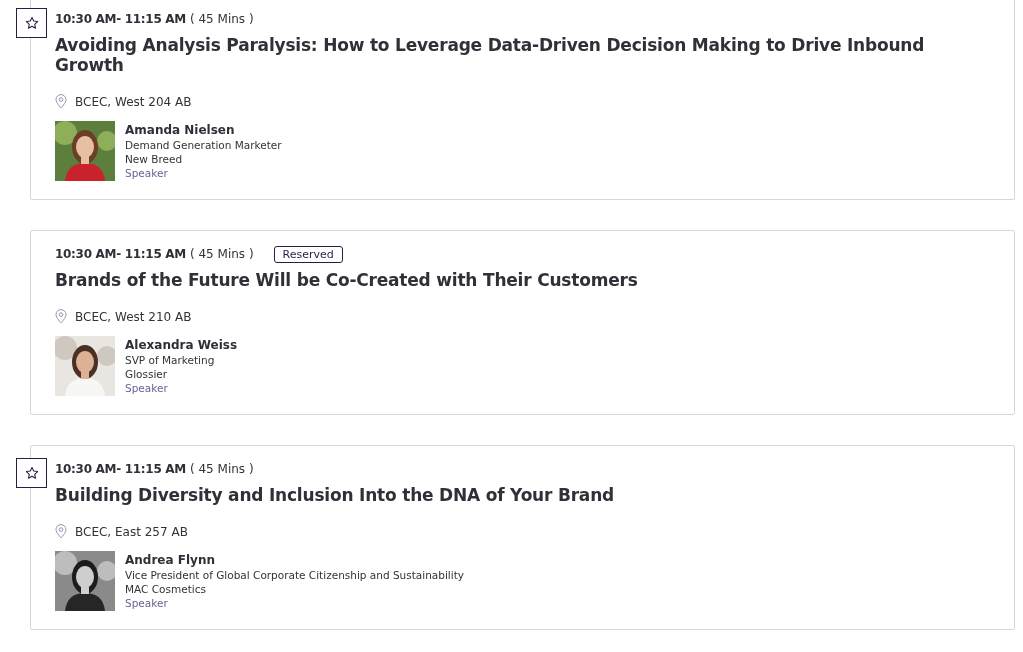 The image size is (1023, 652). What do you see at coordinates (294, 560) in the screenshot?
I see `speaker-name: Andrea Flynn` at bounding box center [294, 560].